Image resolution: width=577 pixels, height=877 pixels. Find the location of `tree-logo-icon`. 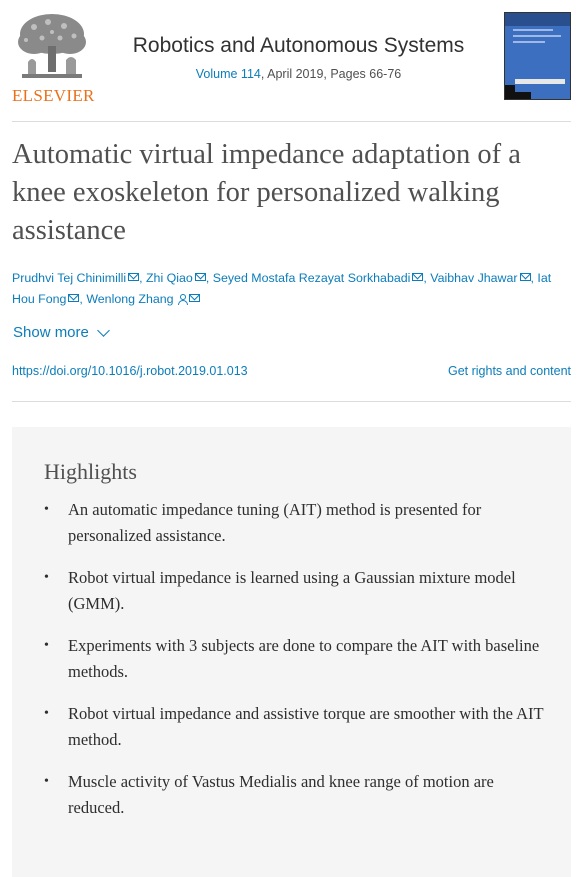

tree-logo-icon is located at coordinates (52, 46).